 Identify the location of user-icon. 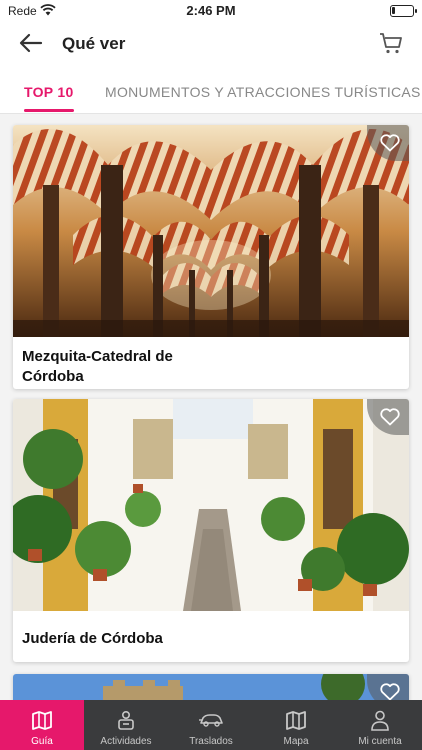
(380, 721).